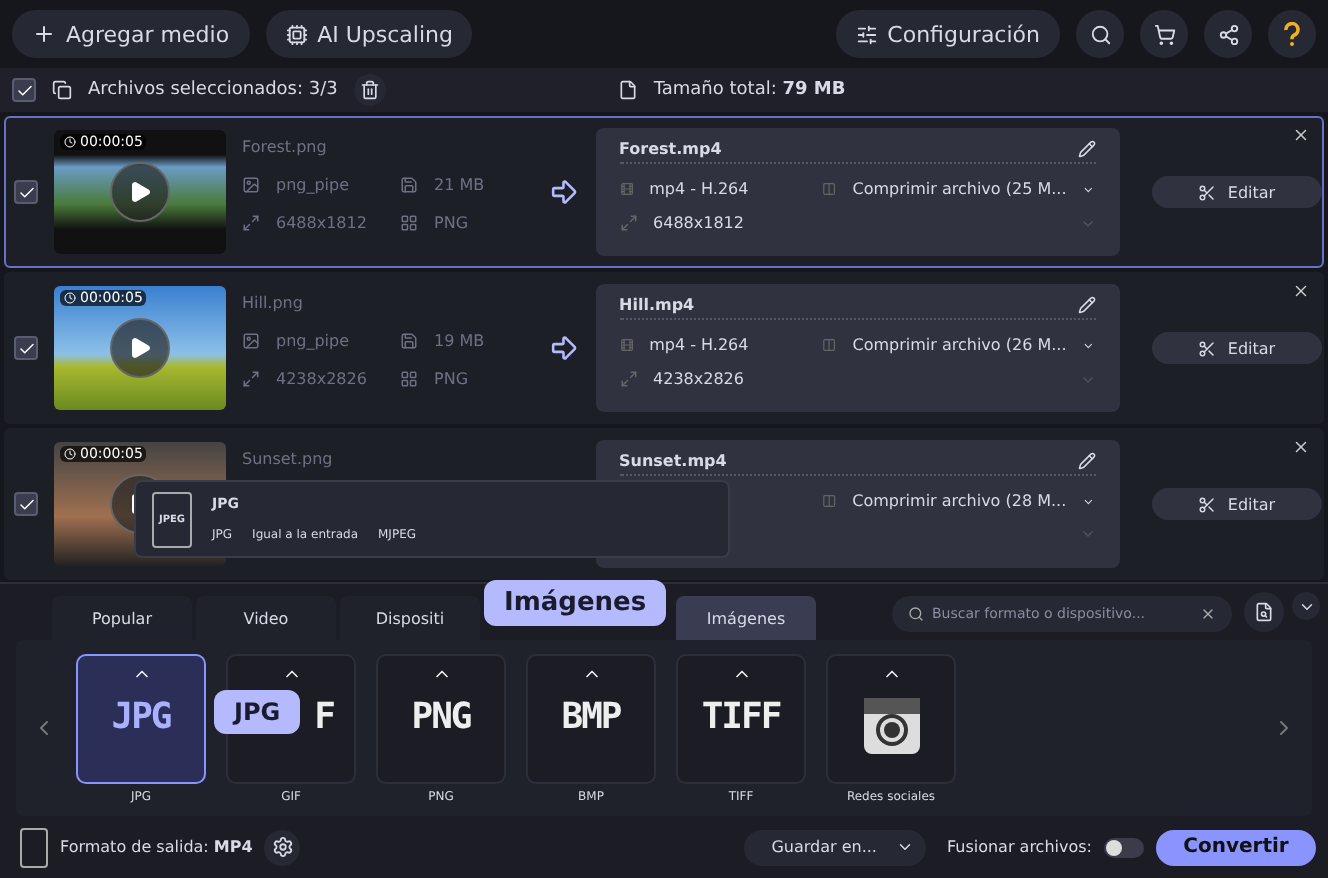 Image resolution: width=1328 pixels, height=878 pixels. What do you see at coordinates (321, 223) in the screenshot?
I see `resolution-label: 6488x1812` at bounding box center [321, 223].